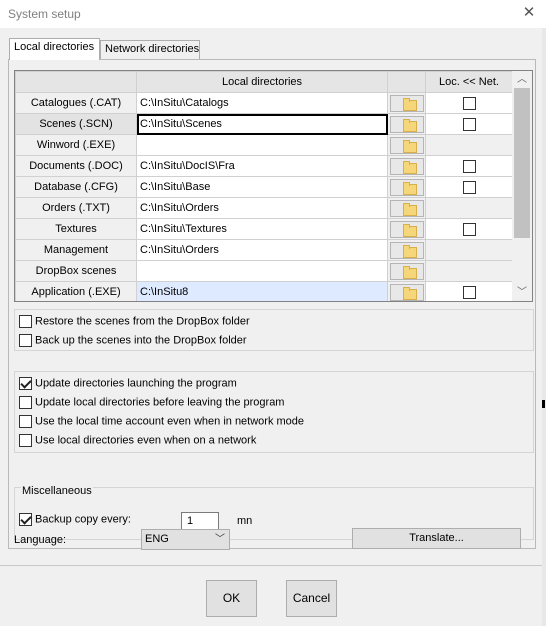 Image resolution: width=546 pixels, height=626 pixels. Describe the element at coordinates (25, 383) in the screenshot. I see `update-on-launch-checkbox` at that location.